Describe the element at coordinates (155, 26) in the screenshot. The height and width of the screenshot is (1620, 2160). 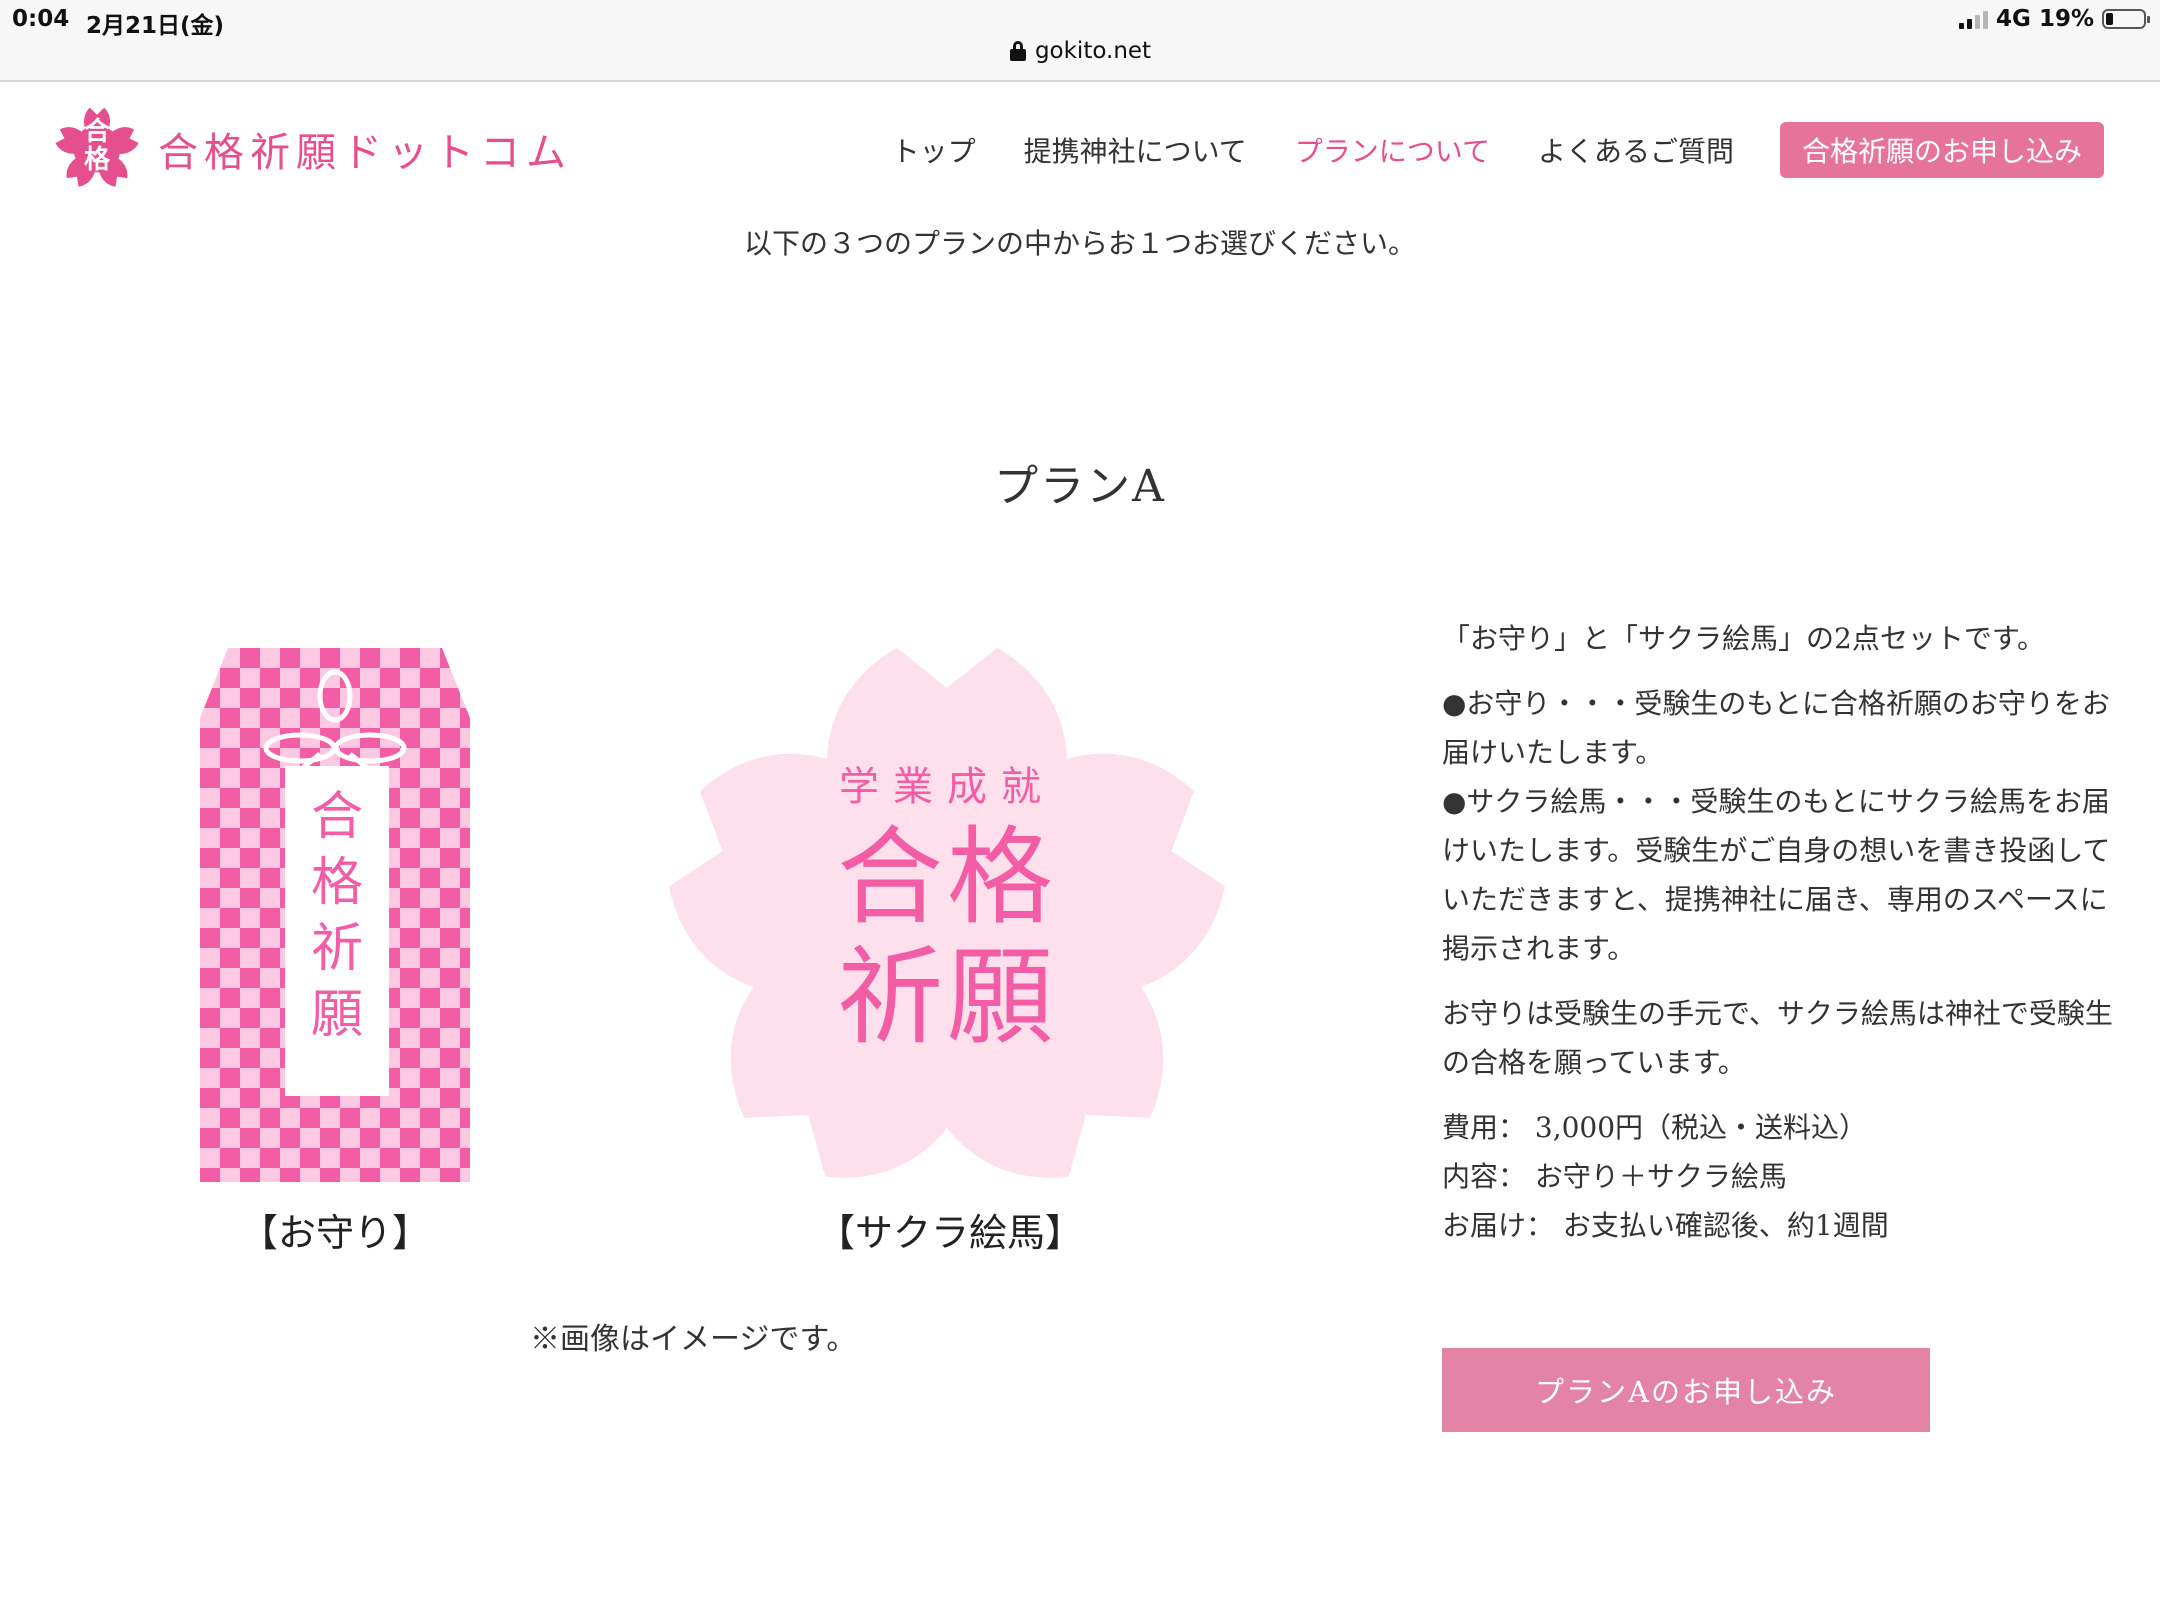
I see `status-date: 2月21日(金)` at that location.